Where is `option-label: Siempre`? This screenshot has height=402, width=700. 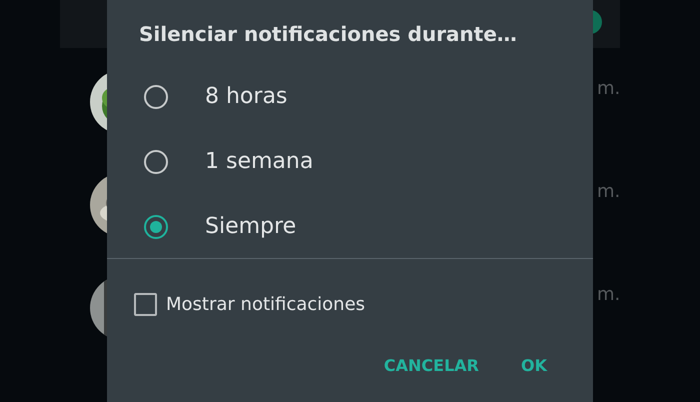
option-label: Siempre is located at coordinates (250, 226).